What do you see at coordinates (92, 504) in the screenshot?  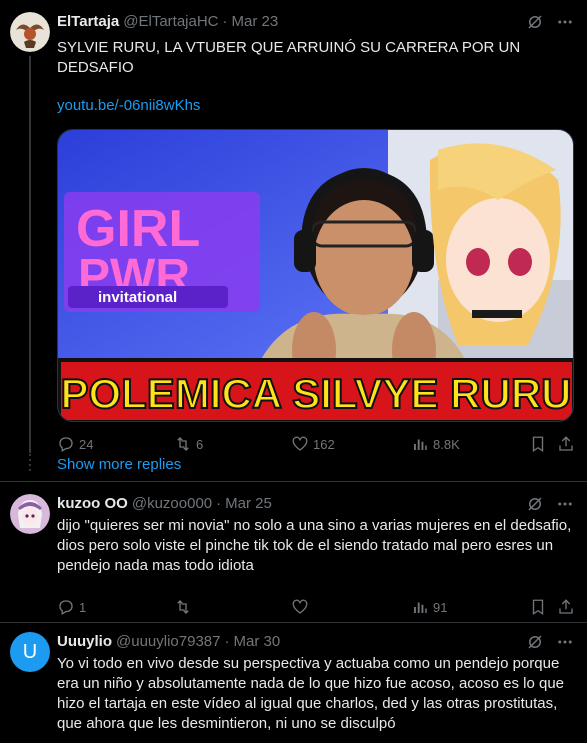 I see `display-name: kuzoo OO` at bounding box center [92, 504].